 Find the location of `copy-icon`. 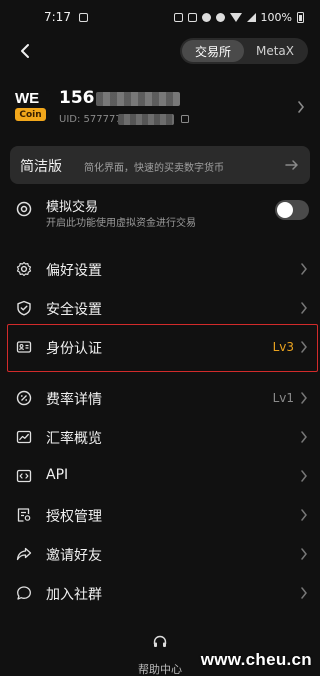

copy-icon is located at coordinates (185, 119).